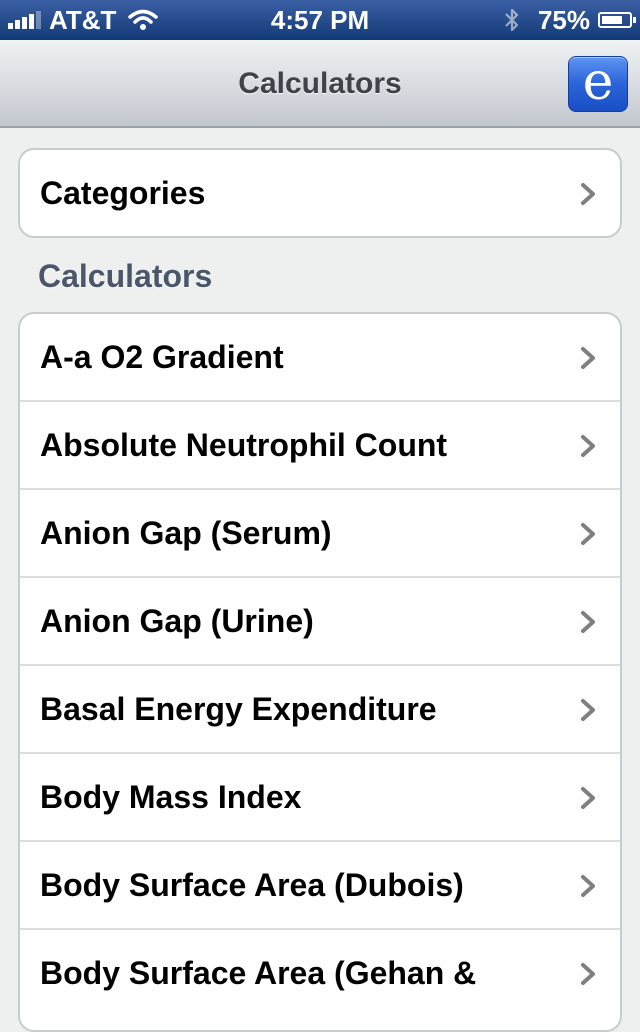 The image size is (640, 1032). I want to click on status-right-group: 75%, so click(570, 20).